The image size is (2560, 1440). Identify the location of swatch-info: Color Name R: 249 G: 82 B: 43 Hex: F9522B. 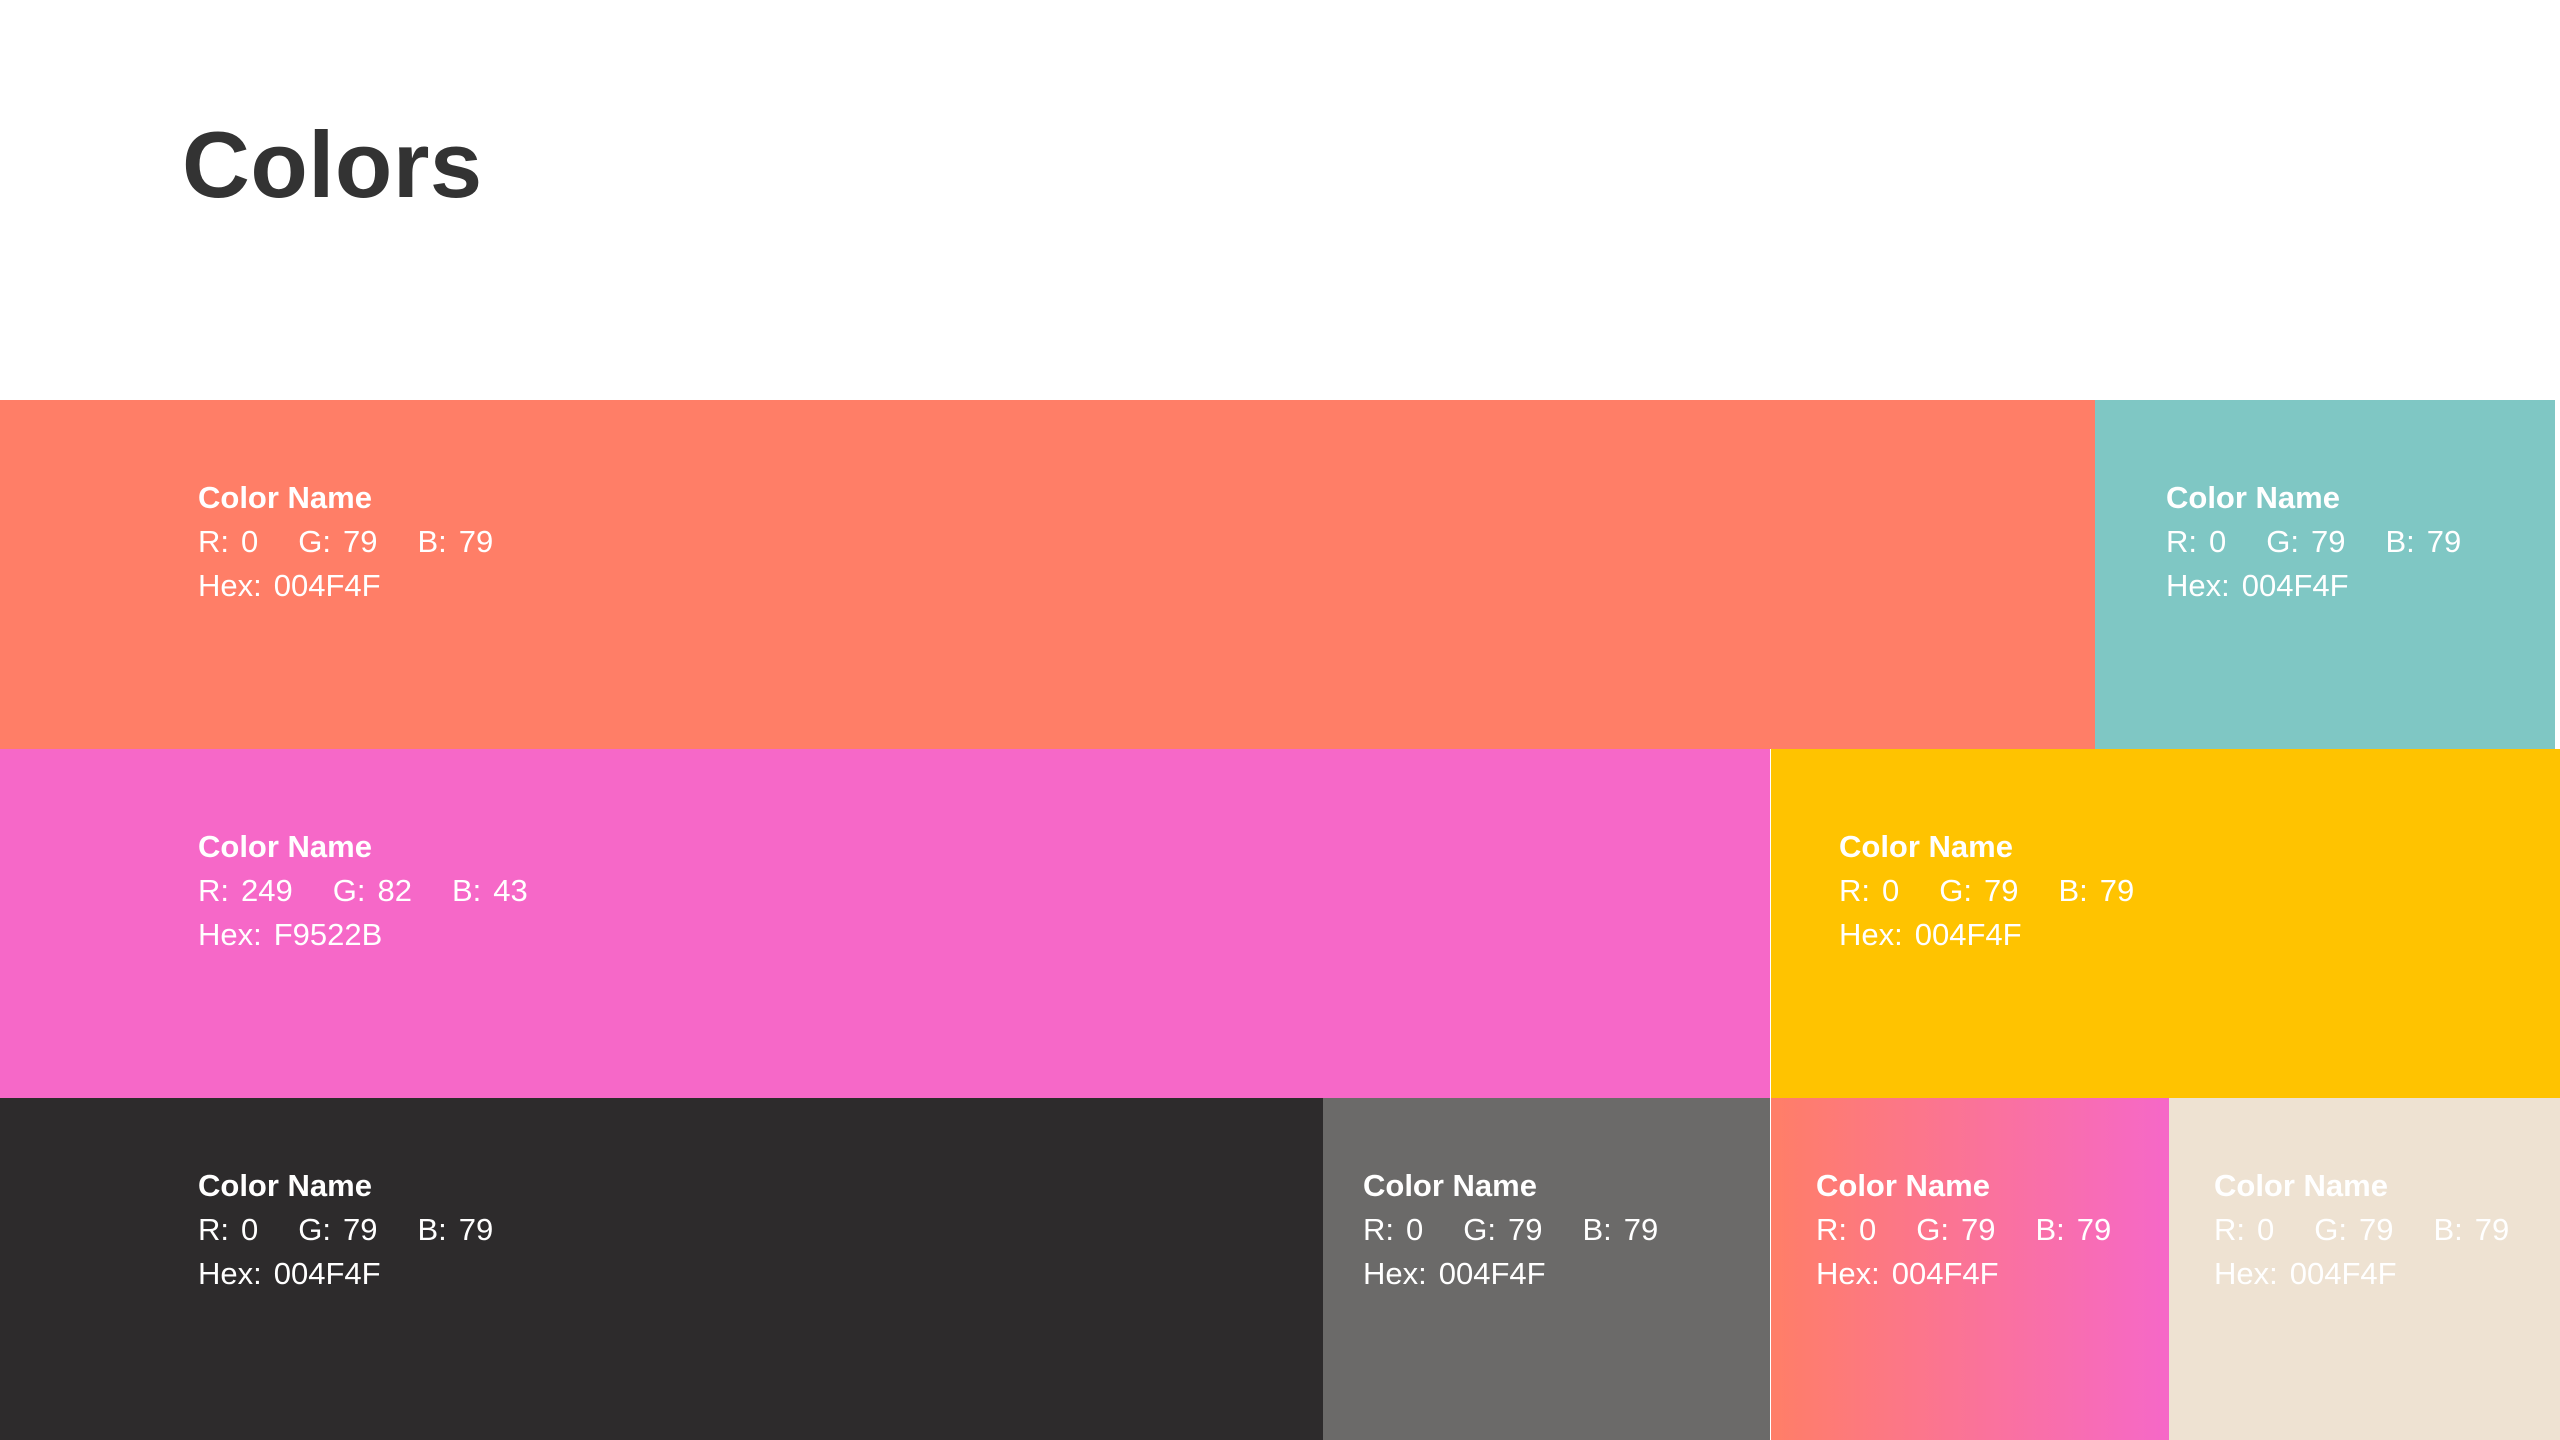
(363, 891).